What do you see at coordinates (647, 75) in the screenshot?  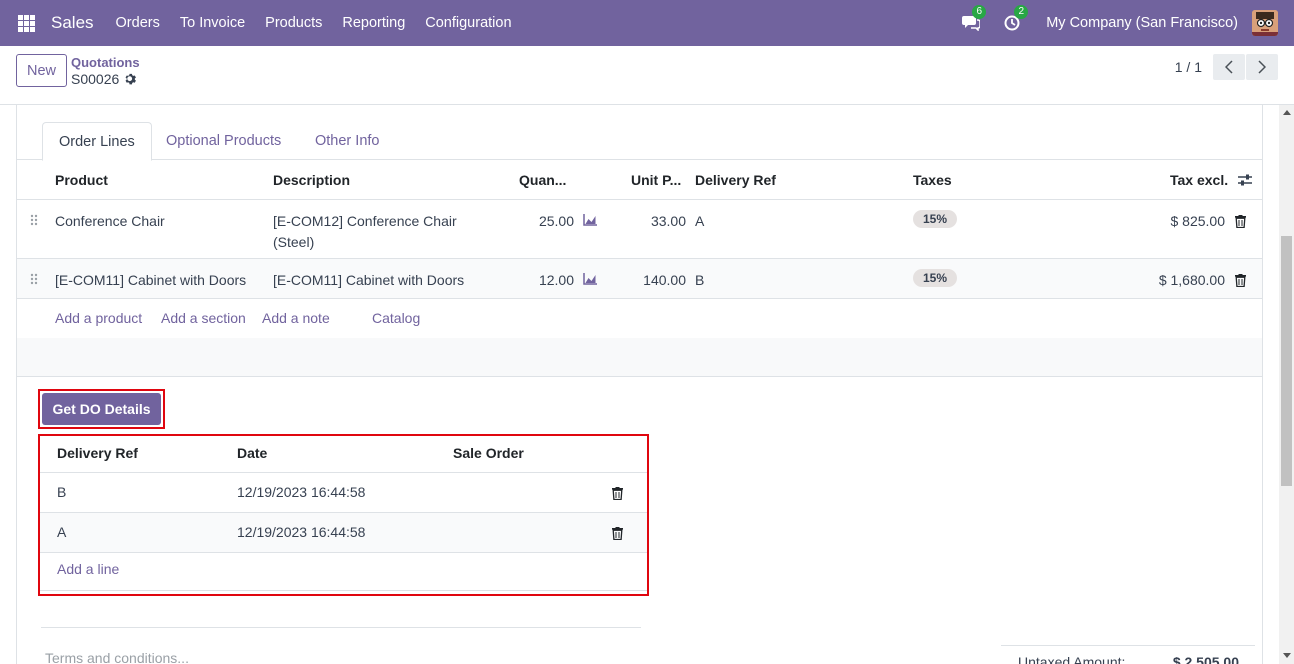 I see `control-panel: New Quotations S00026 1 / 1` at bounding box center [647, 75].